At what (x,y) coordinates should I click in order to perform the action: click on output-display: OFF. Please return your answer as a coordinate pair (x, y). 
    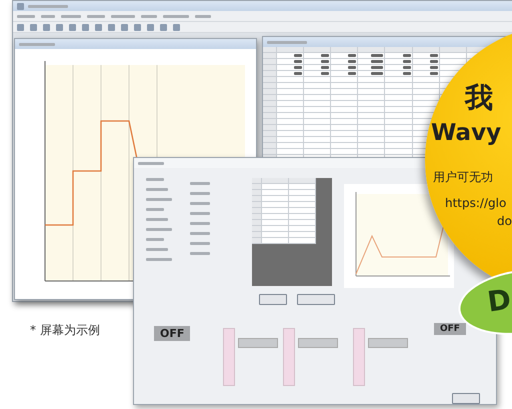
    Looking at the image, I should click on (172, 333).